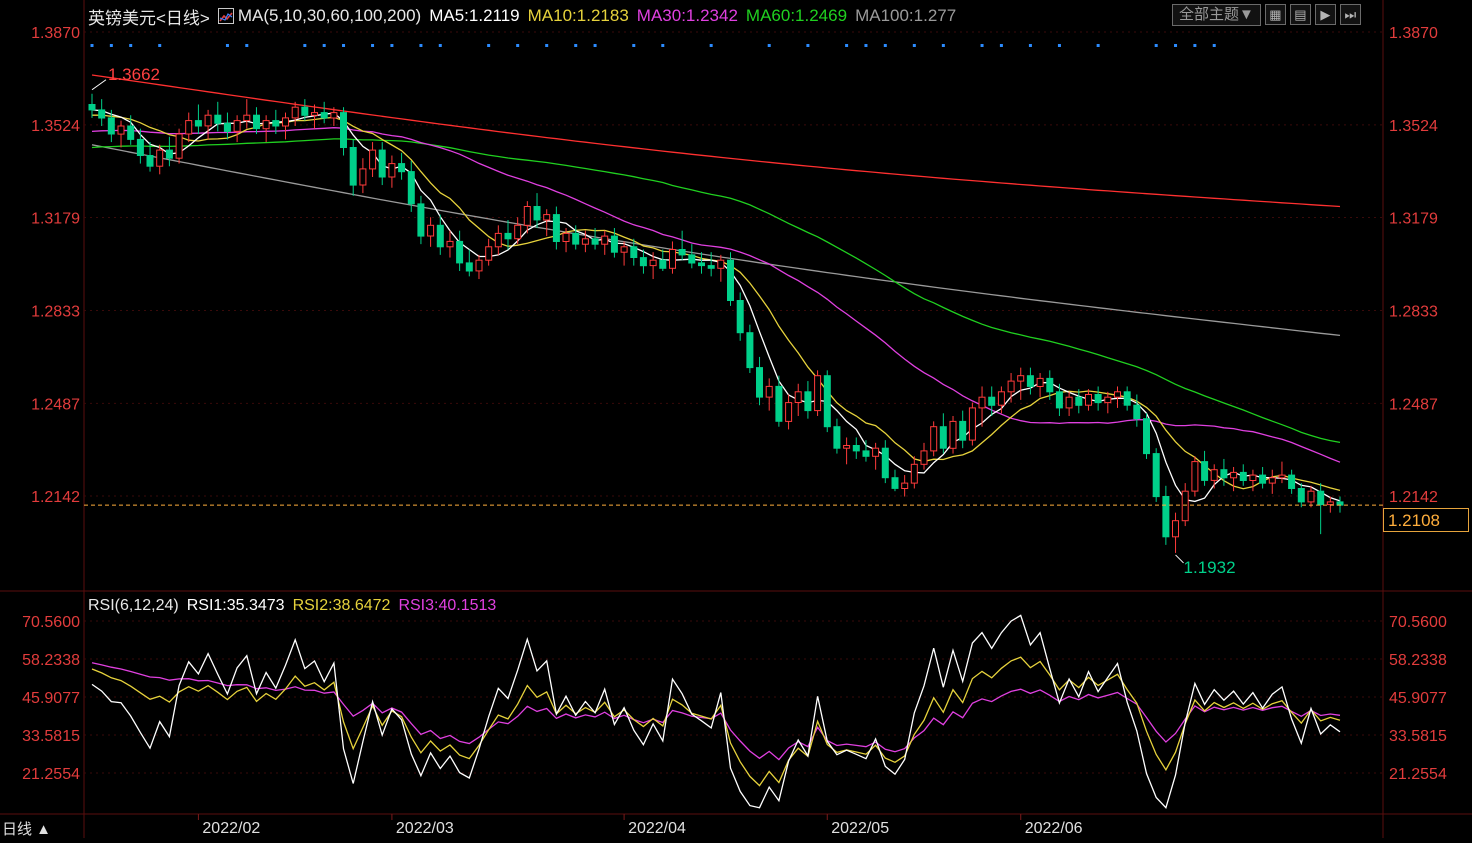  I want to click on indicator-icon, so click(225, 16).